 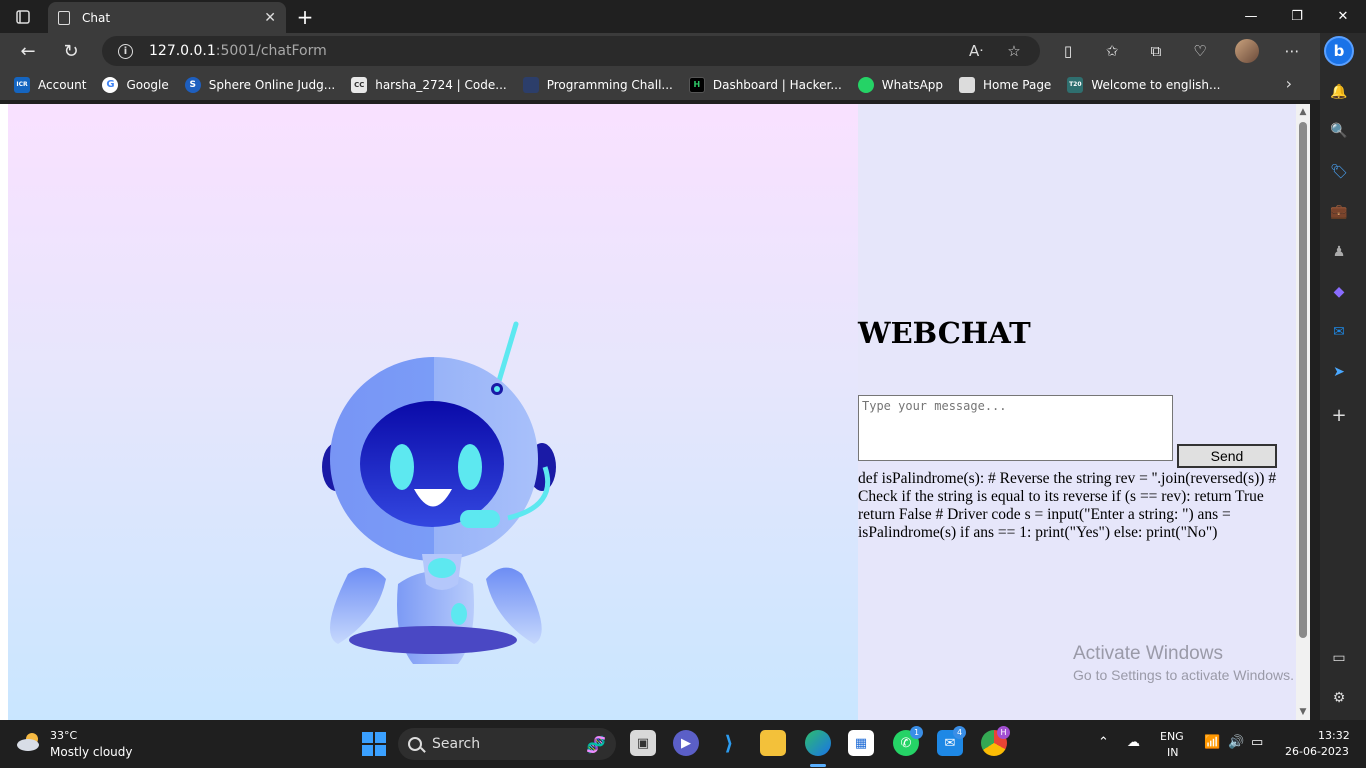 What do you see at coordinates (1183, 675) in the screenshot?
I see `watermark-subtitle: Go to Settings to activate Windows.` at bounding box center [1183, 675].